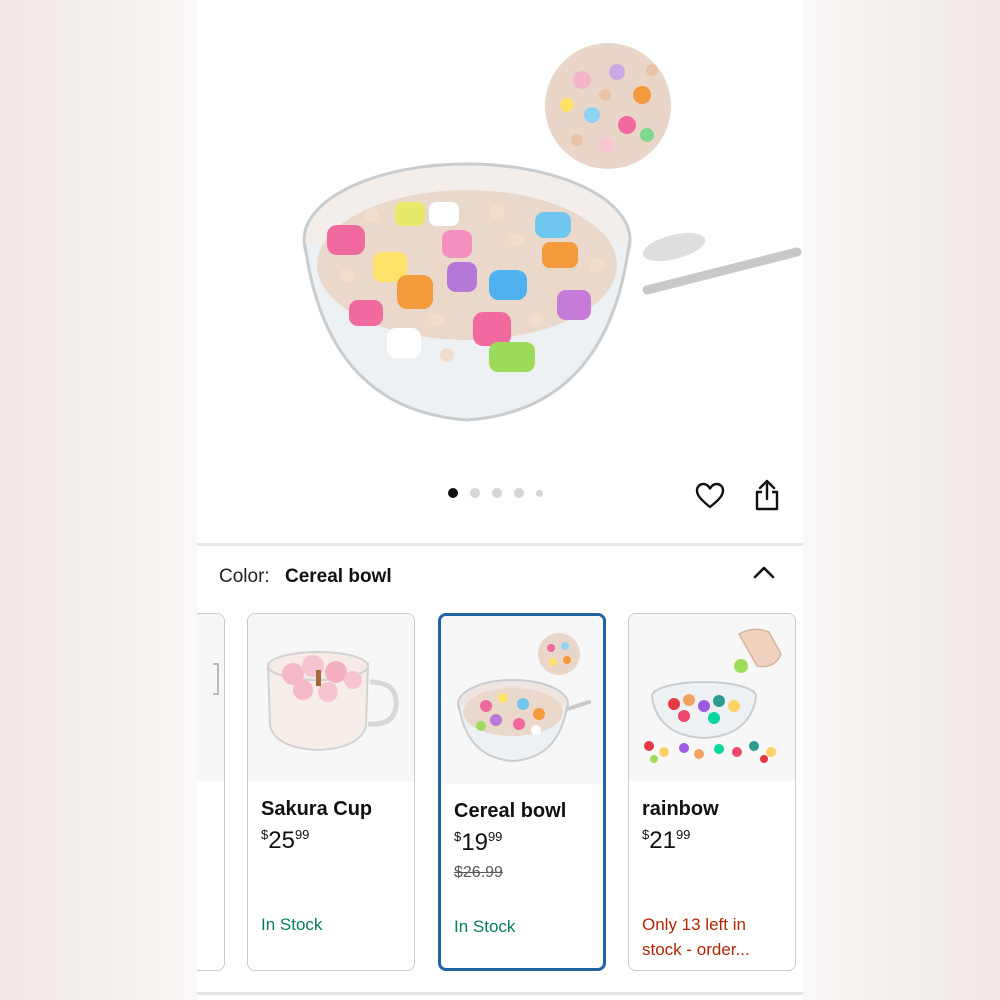  What do you see at coordinates (712, 698) in the screenshot?
I see `rainbow-image` at bounding box center [712, 698].